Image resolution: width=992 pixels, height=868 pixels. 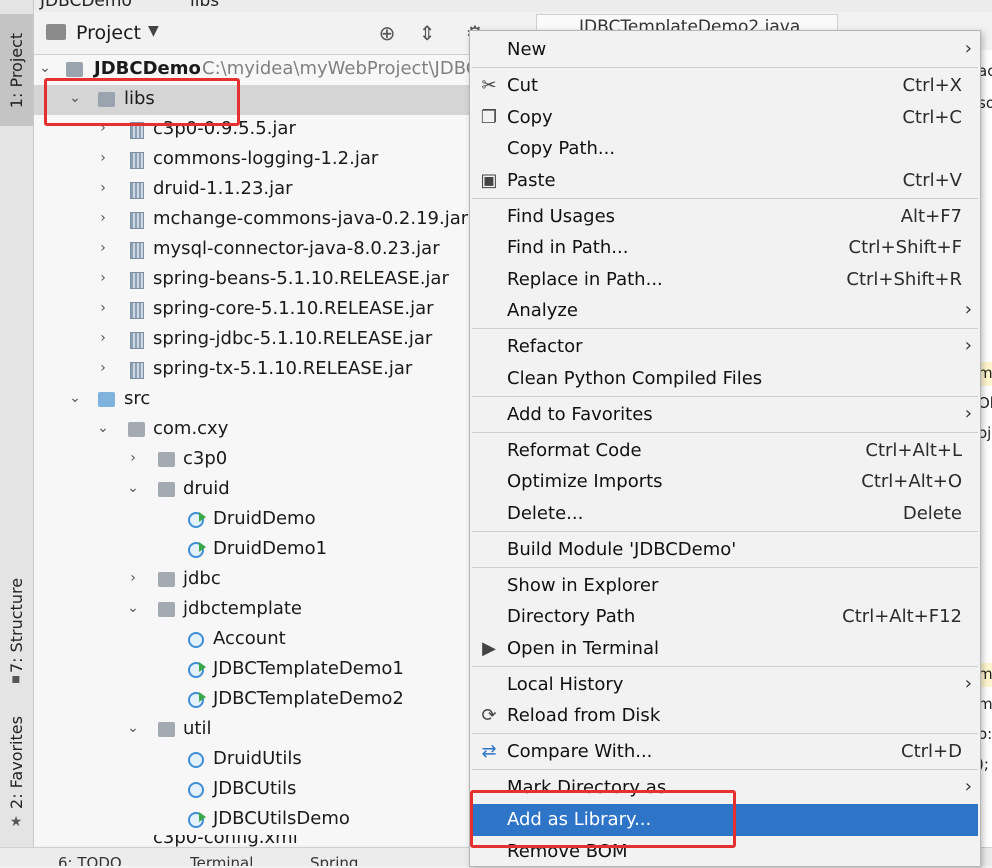 I want to click on menu-item-label: Directory Path, so click(x=571, y=616).